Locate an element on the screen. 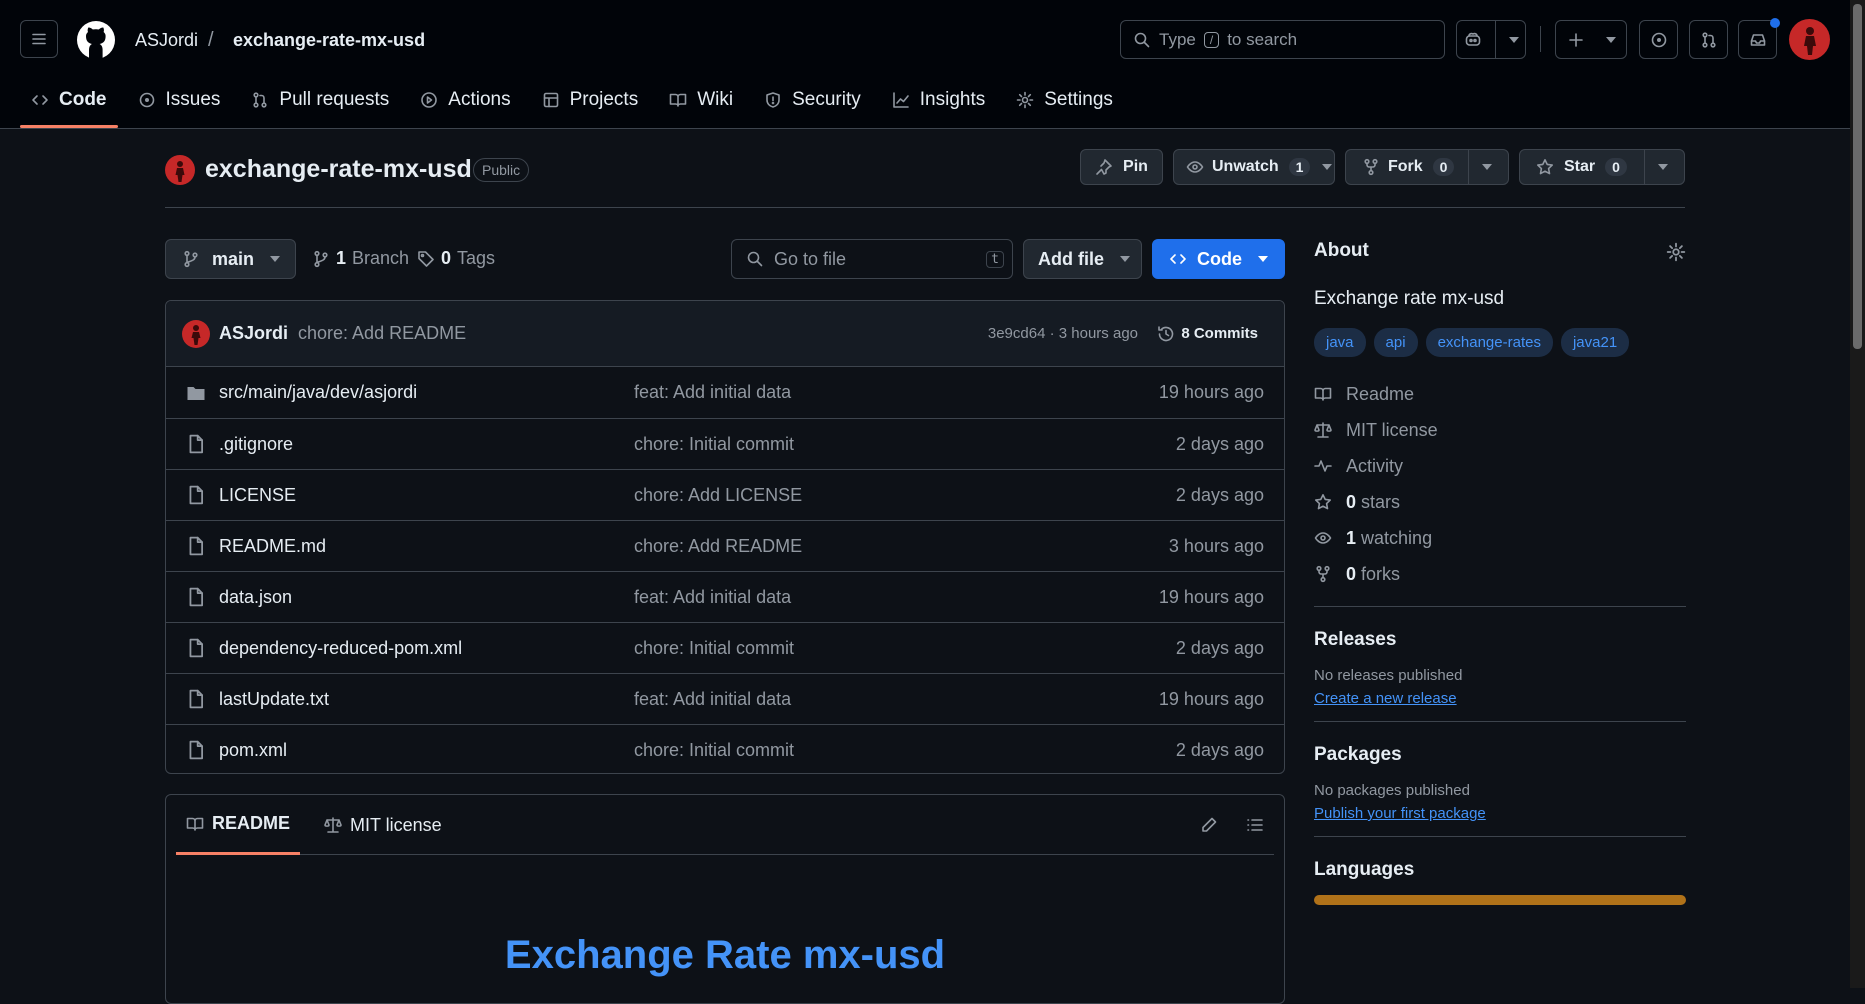 Image resolution: width=1865 pixels, height=1004 pixels. file-name: data.json is located at coordinates (255, 597).